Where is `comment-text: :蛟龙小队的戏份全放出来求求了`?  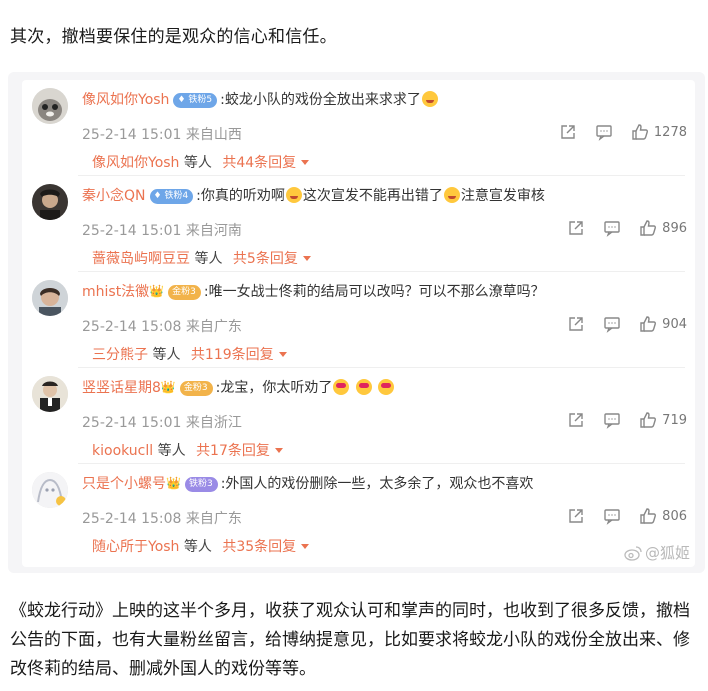
comment-text: :蛟龙小队的戏份全放出来求求了 is located at coordinates (320, 100).